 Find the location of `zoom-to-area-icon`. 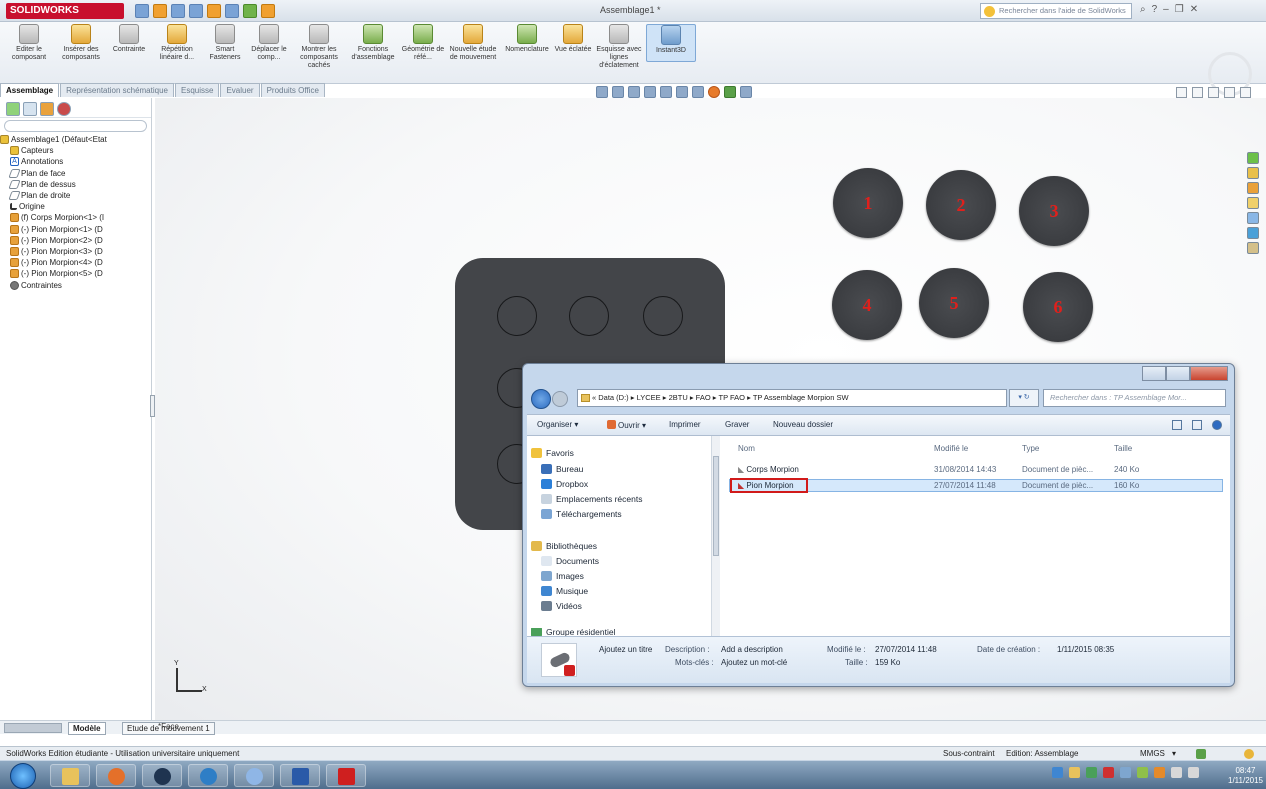

zoom-to-area-icon is located at coordinates (618, 92).